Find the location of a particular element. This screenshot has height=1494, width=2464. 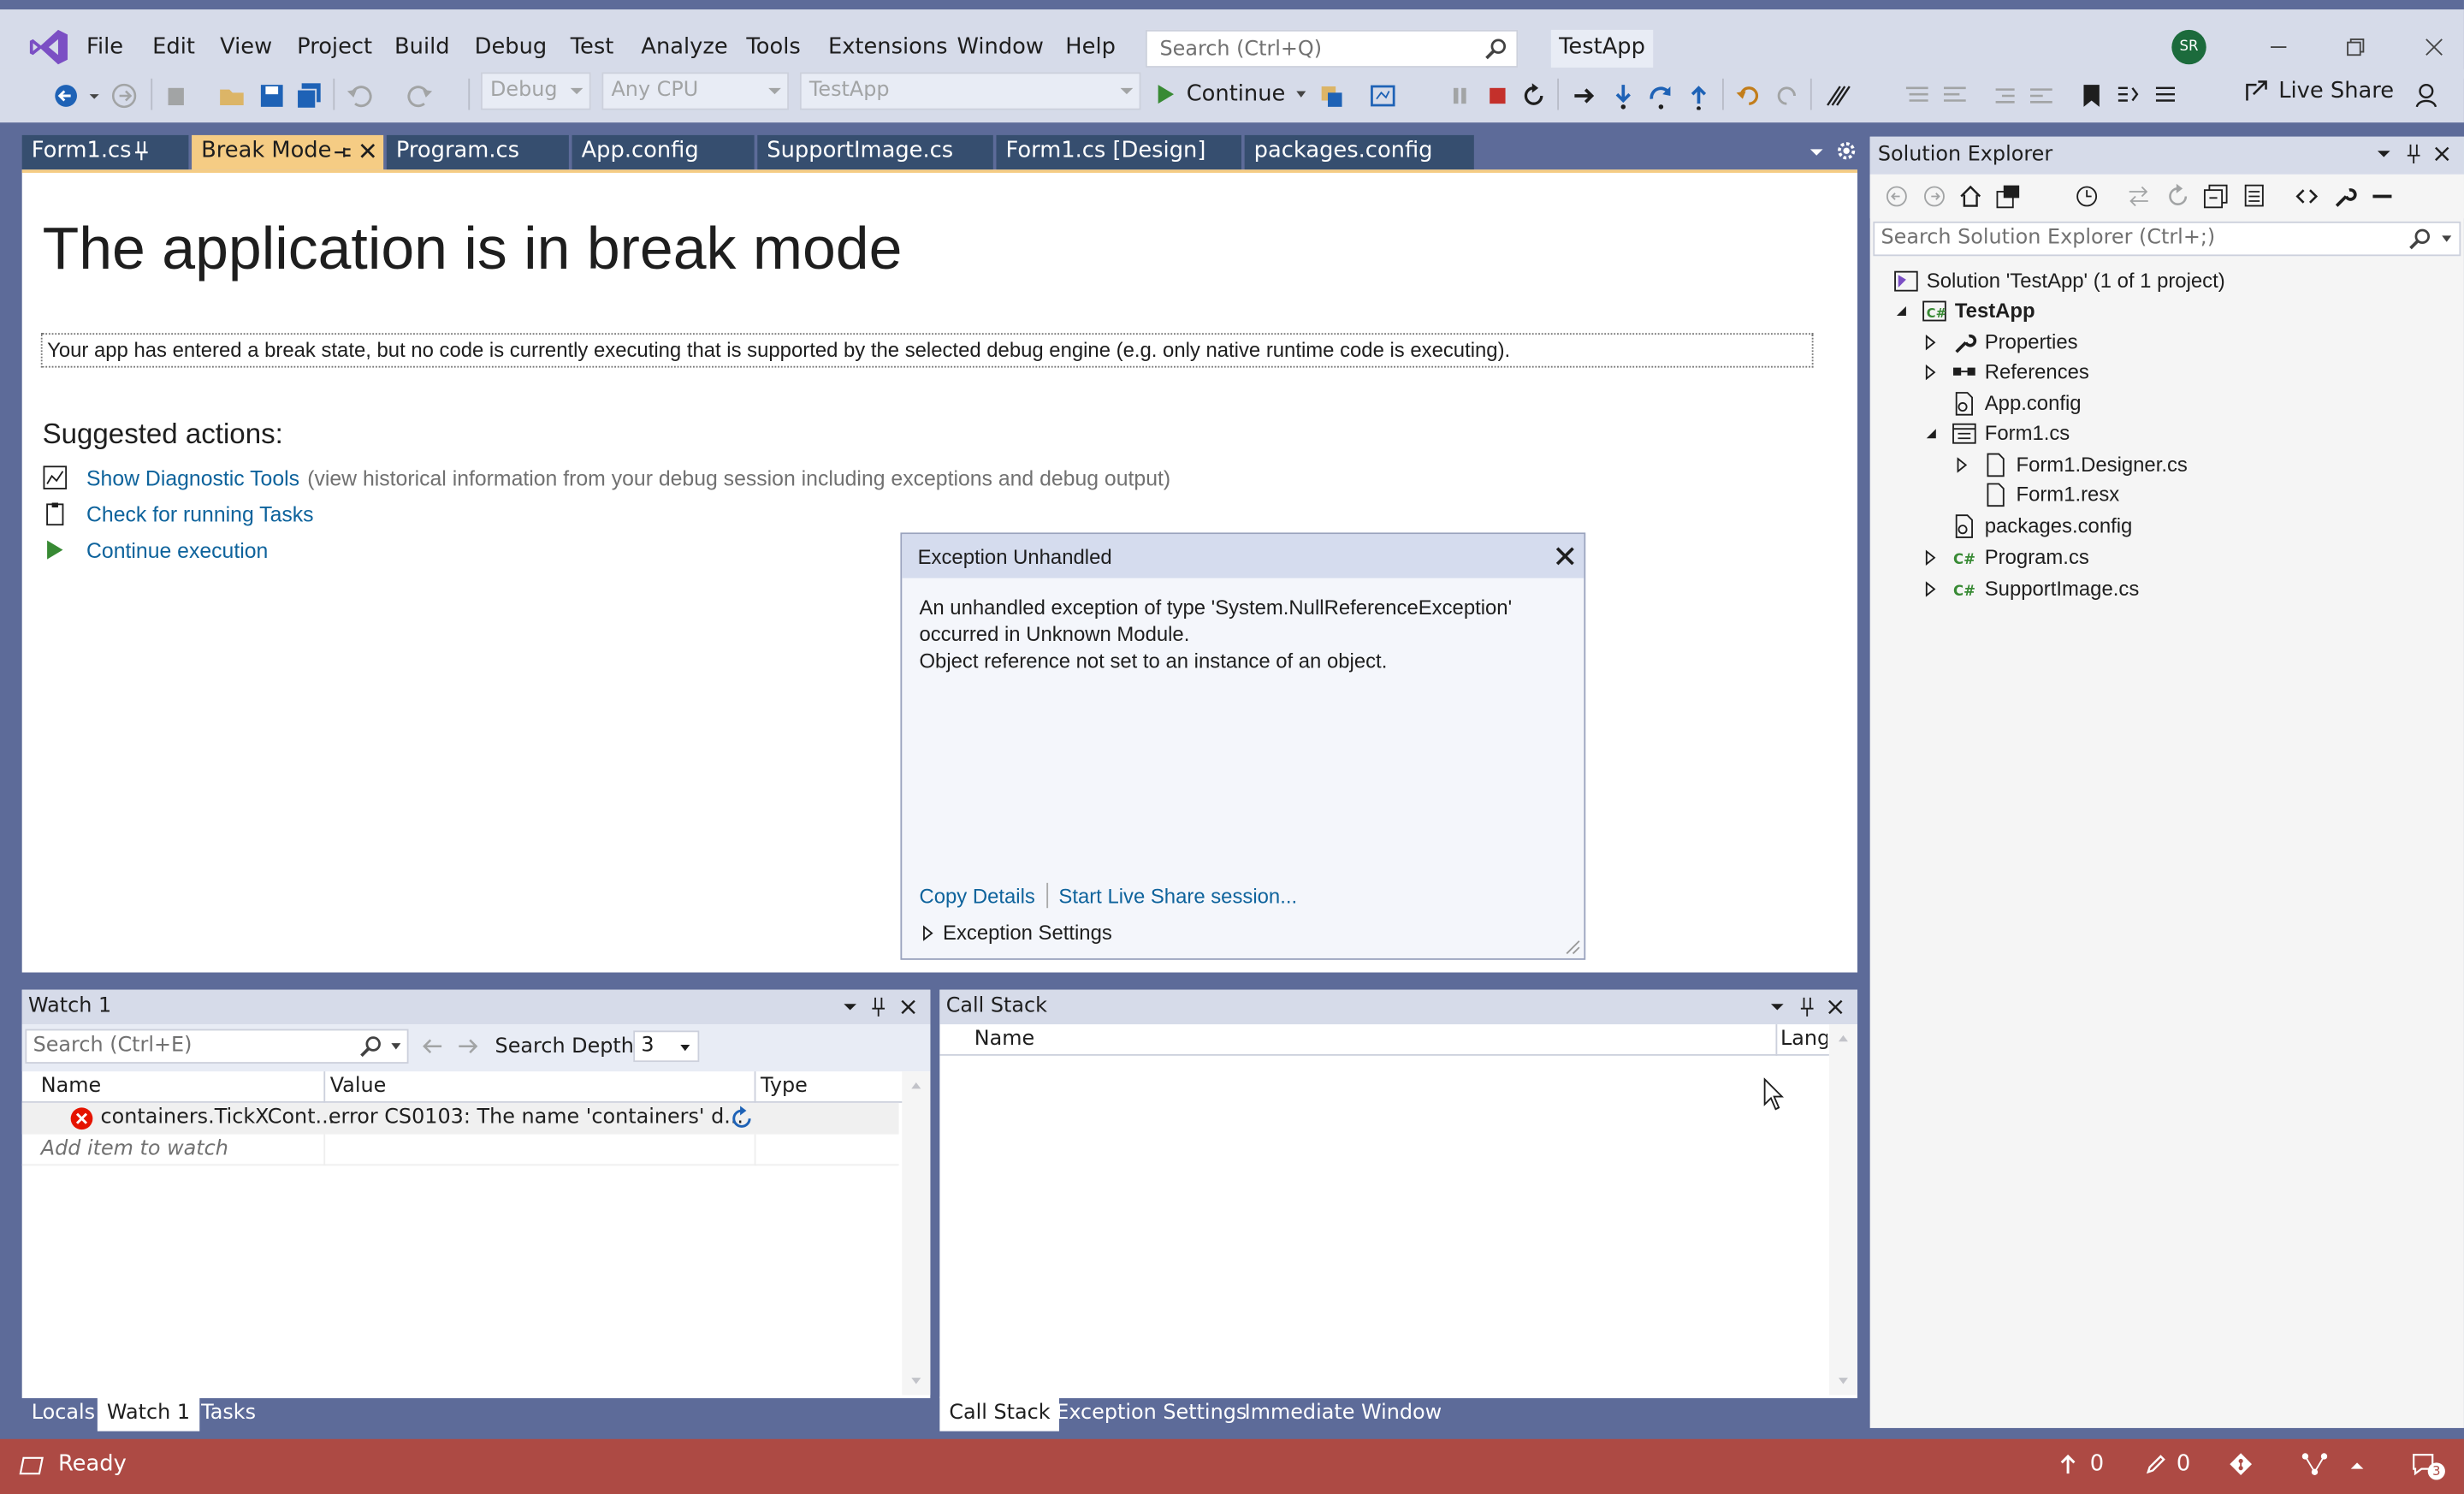

output-icon is located at coordinates (31, 1465).